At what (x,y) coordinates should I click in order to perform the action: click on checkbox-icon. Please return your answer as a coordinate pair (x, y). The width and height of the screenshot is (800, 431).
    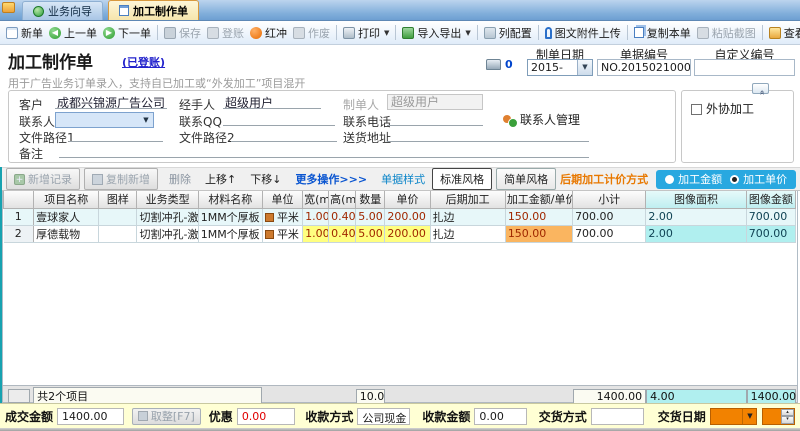
    Looking at the image, I should click on (696, 109).